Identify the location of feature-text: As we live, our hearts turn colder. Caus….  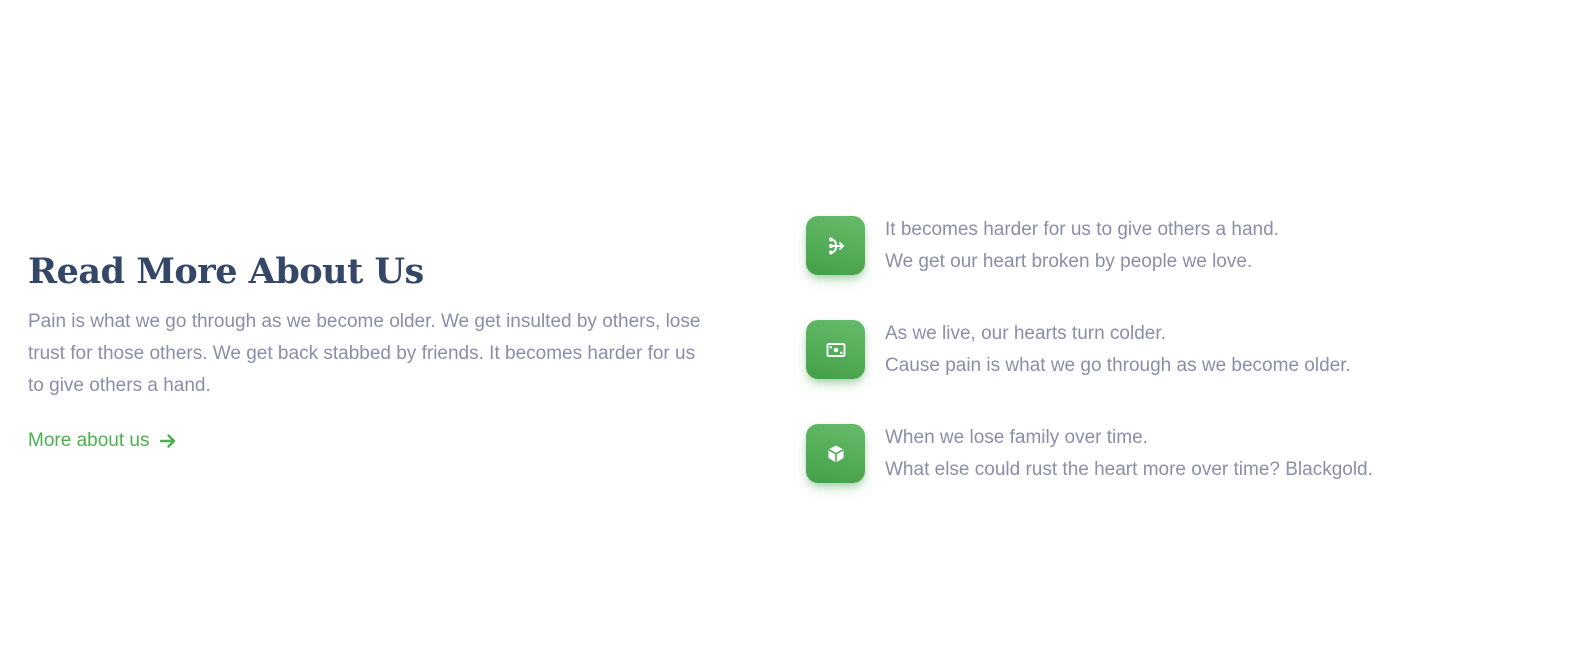
(1118, 350).